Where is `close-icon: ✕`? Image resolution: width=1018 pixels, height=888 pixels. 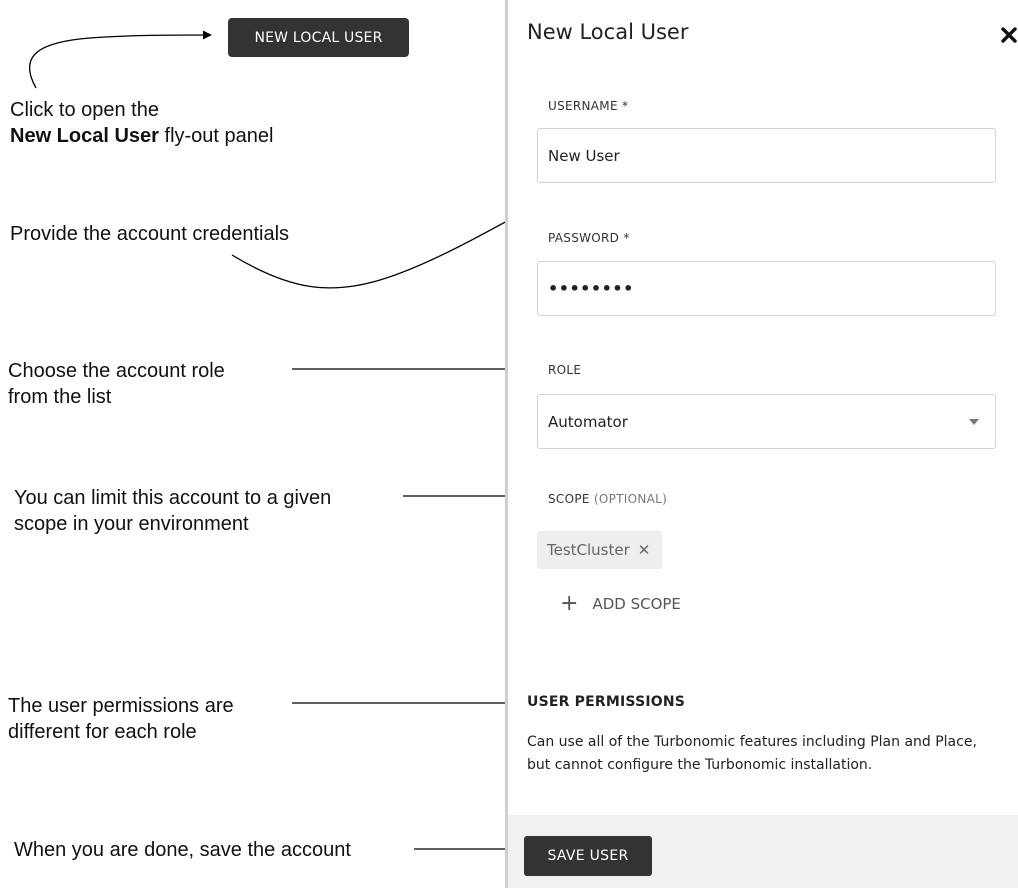
close-icon: ✕ is located at coordinates (644, 550).